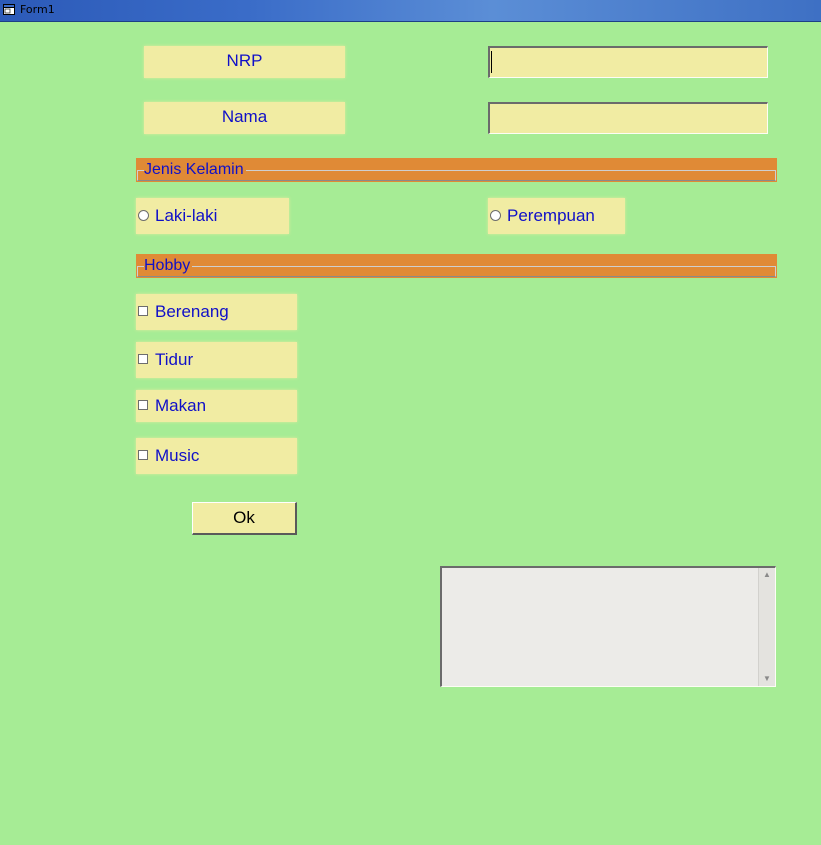 The height and width of the screenshot is (845, 821). I want to click on radio-perempuan: Perempuan, so click(556, 216).